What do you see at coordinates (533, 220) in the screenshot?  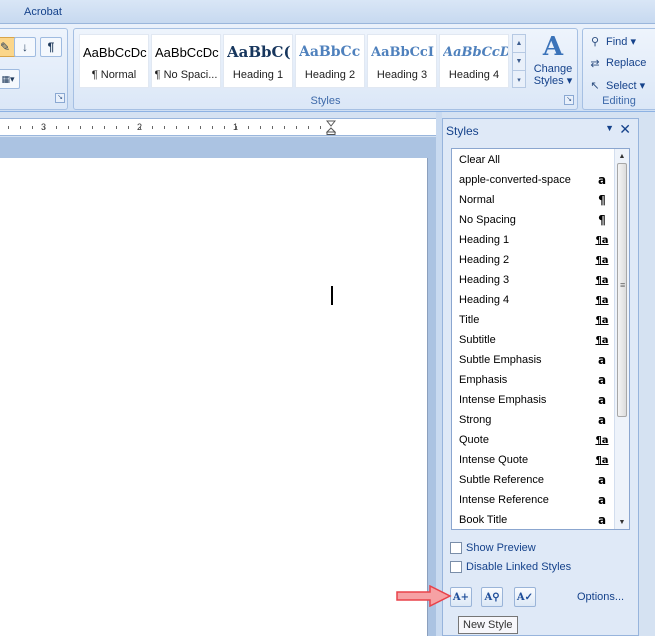 I see `style-list-item: No Spacing ¶` at bounding box center [533, 220].